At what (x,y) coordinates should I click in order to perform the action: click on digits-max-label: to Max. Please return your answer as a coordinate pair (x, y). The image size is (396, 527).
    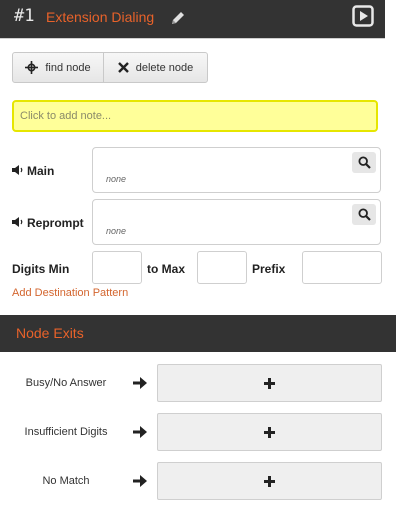
    Looking at the image, I should click on (166, 269).